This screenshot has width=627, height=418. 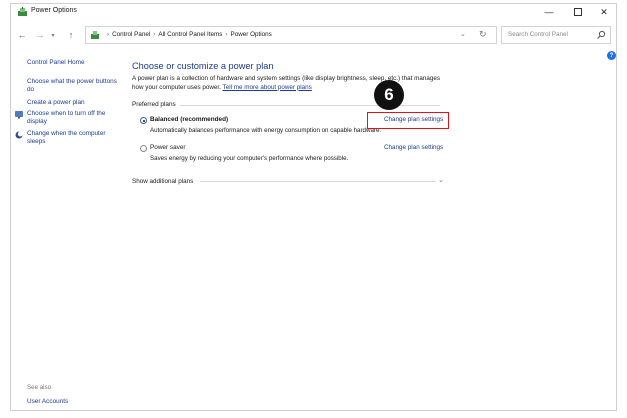 I want to click on help-icon: ?, so click(x=611, y=55).